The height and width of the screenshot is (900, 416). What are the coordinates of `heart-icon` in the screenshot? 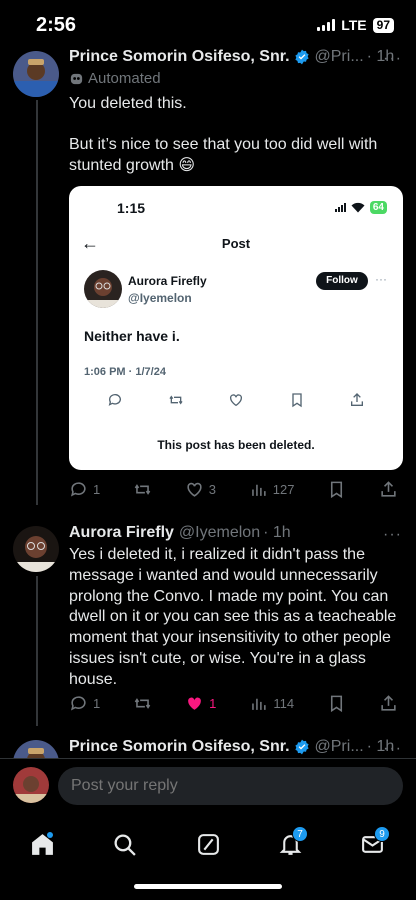 It's located at (194, 489).